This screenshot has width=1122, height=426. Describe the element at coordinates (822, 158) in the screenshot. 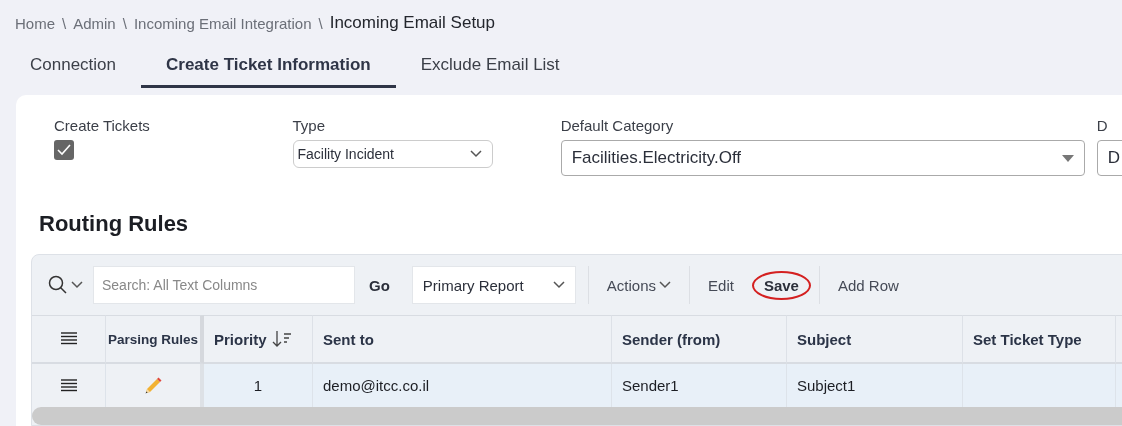

I see `category-select: Facilities.Electricity.Off` at that location.